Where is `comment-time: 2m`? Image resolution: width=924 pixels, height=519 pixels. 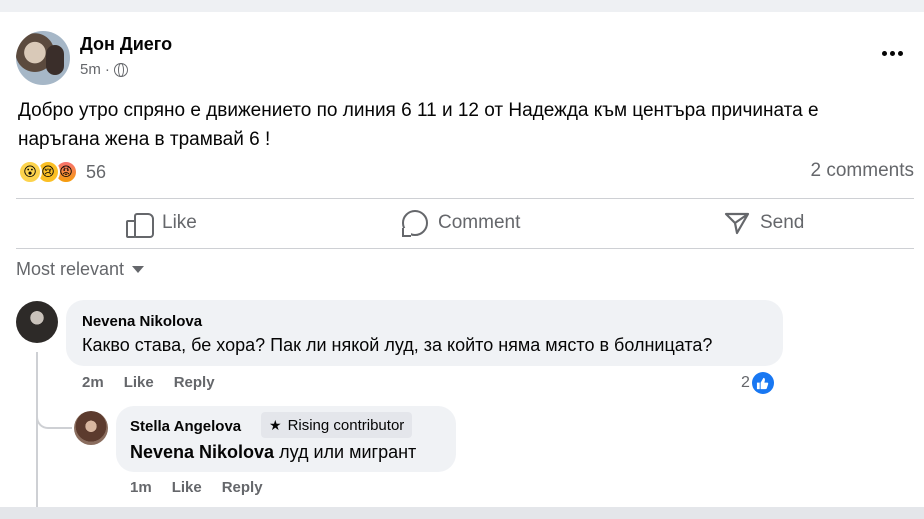 comment-time: 2m is located at coordinates (93, 382).